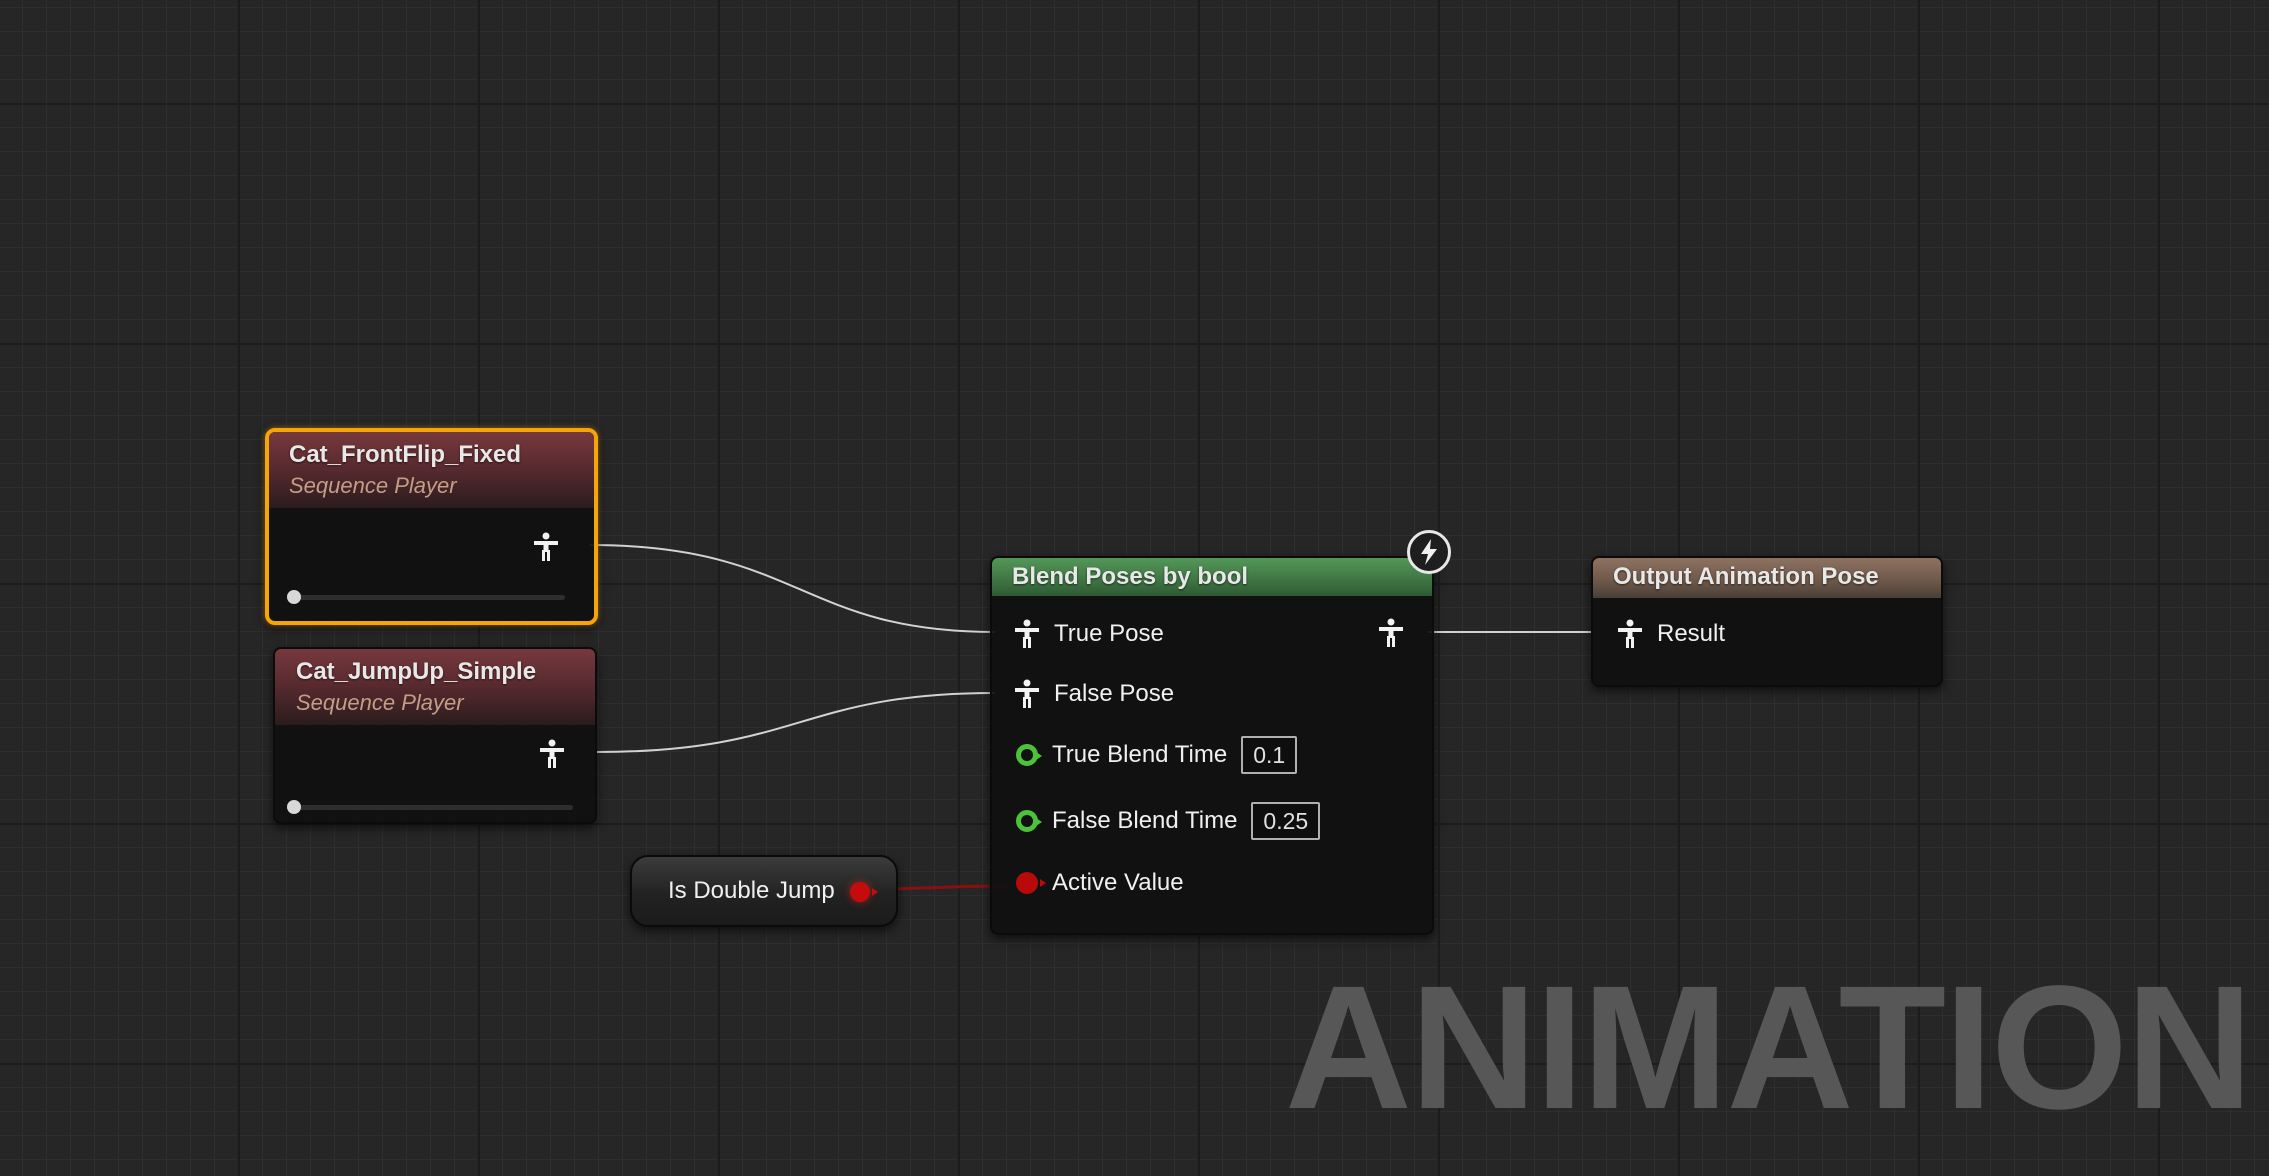 The image size is (2269, 1176). Describe the element at coordinates (1269, 755) in the screenshot. I see `true-blend-time-input: 0.1` at that location.